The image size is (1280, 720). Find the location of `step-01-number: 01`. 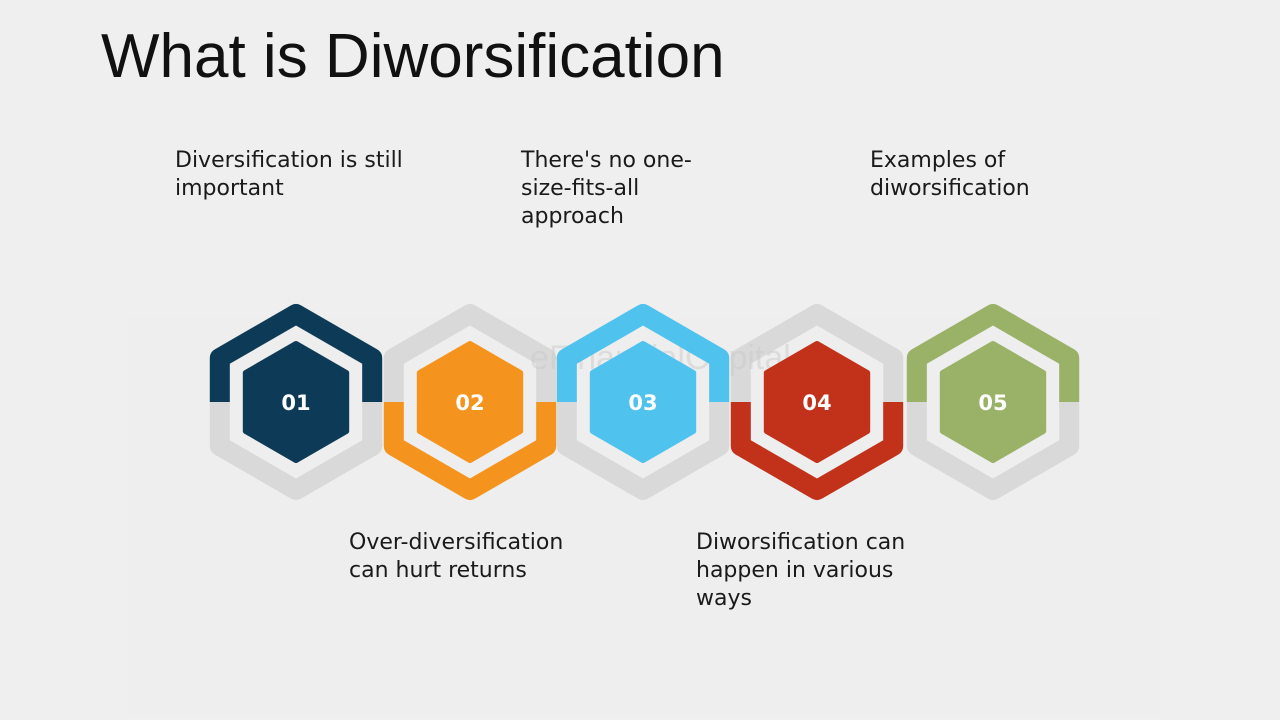

step-01-number: 01 is located at coordinates (295, 403).